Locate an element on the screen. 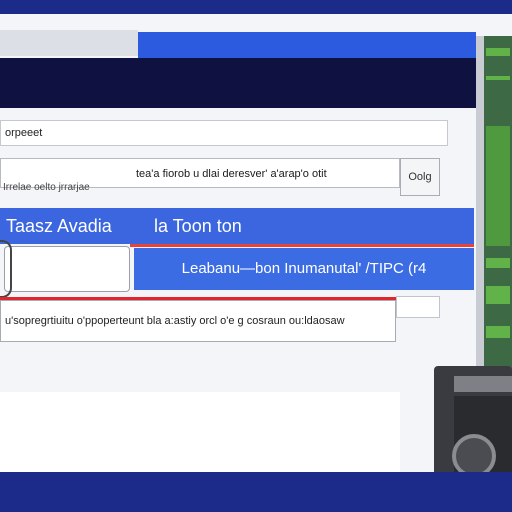 This screenshot has width=512, height=512. bracket-mark is located at coordinates (6, 269).